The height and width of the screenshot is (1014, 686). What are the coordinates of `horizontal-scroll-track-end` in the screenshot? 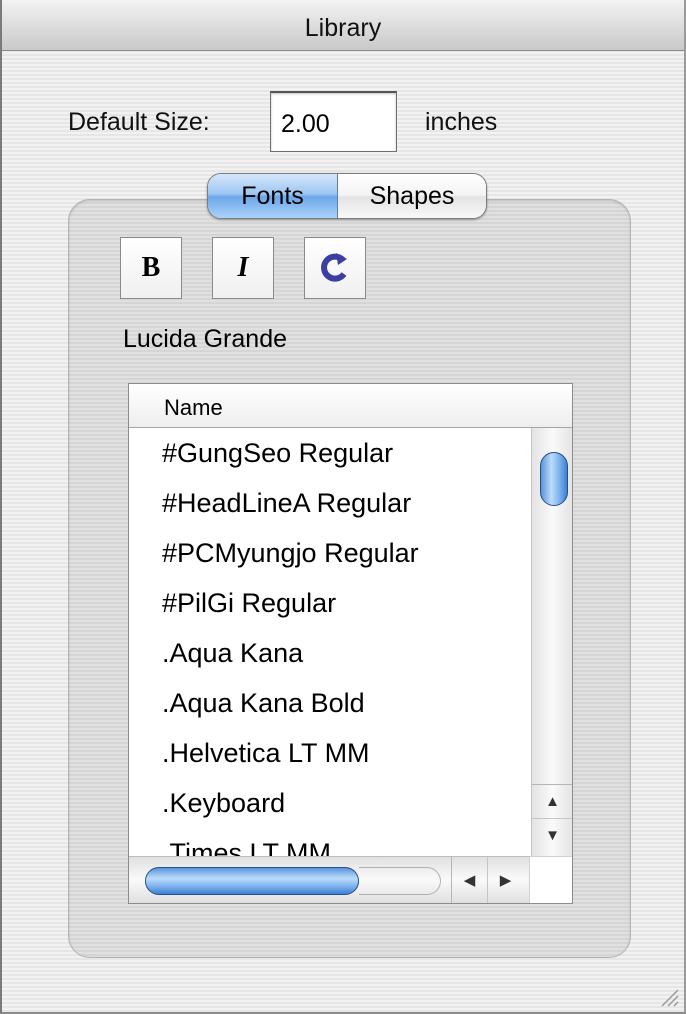 It's located at (400, 881).